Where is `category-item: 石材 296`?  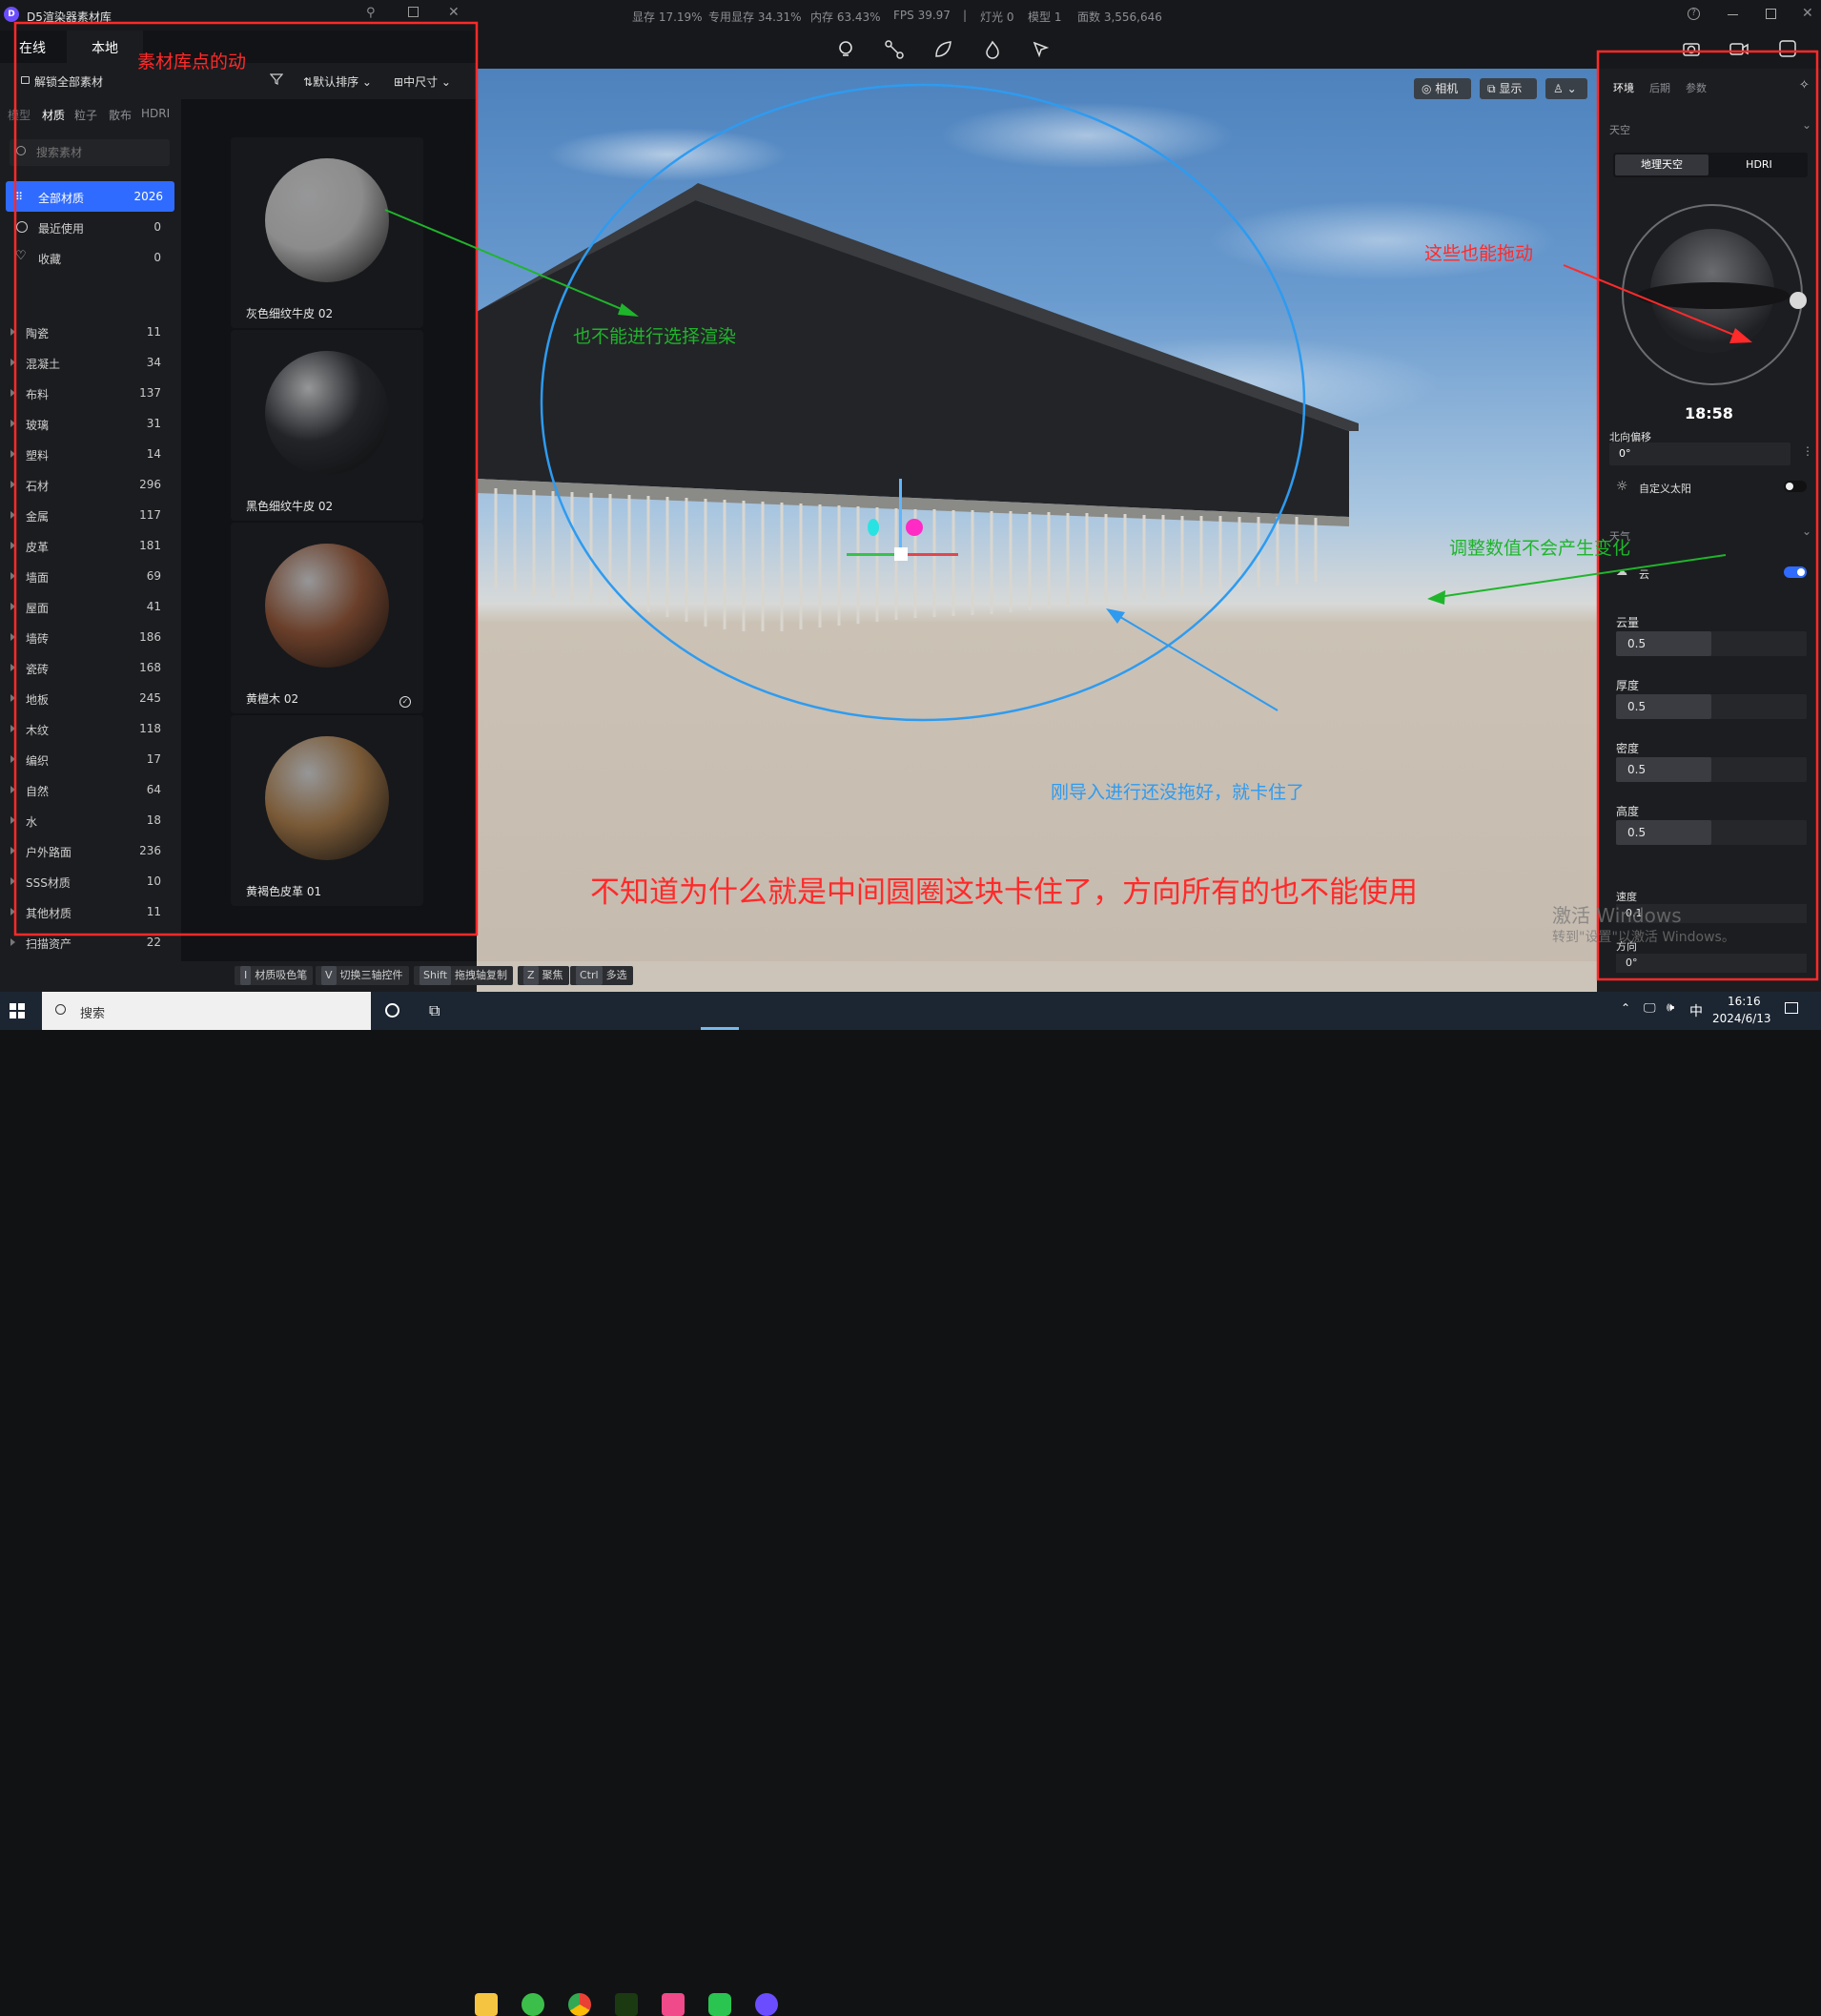 category-item: 石材 296 is located at coordinates (87, 485).